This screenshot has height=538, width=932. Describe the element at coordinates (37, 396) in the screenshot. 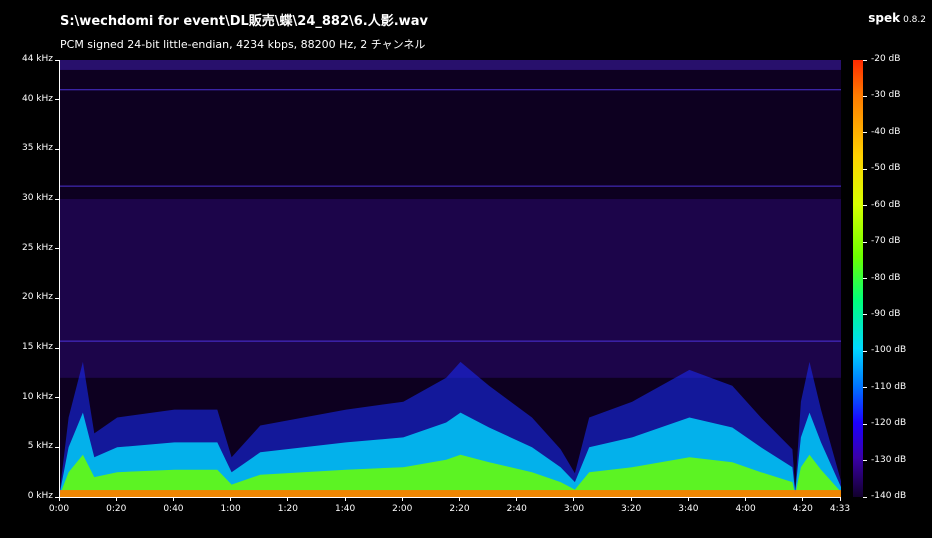

I see `y-tick-label: 10 kHz` at that location.